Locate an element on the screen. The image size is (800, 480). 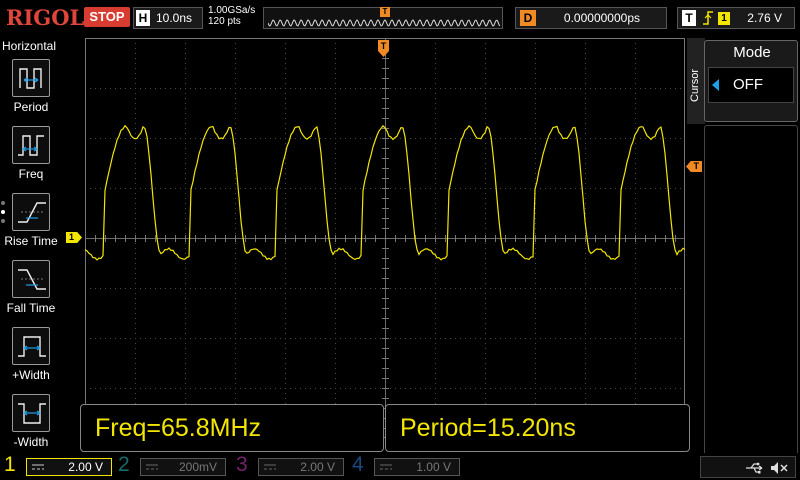
menu-item-rise-time: Rise Time is located at coordinates (31, 225).